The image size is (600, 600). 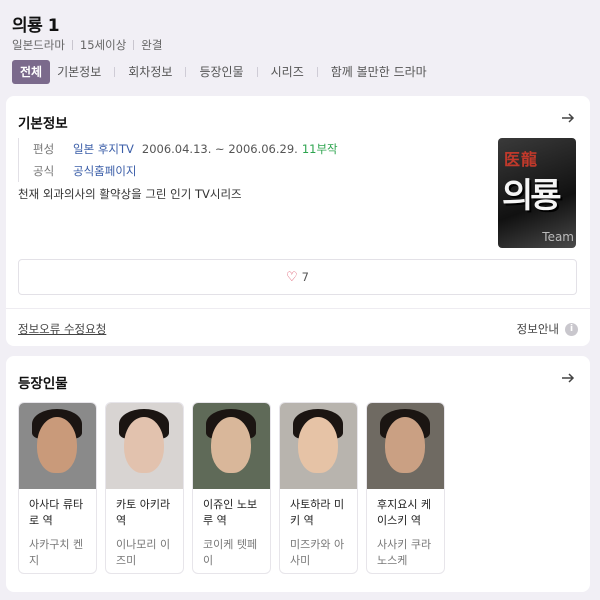 I want to click on title-meta: 일본드라마 15세이상 완결, so click(x=87, y=45).